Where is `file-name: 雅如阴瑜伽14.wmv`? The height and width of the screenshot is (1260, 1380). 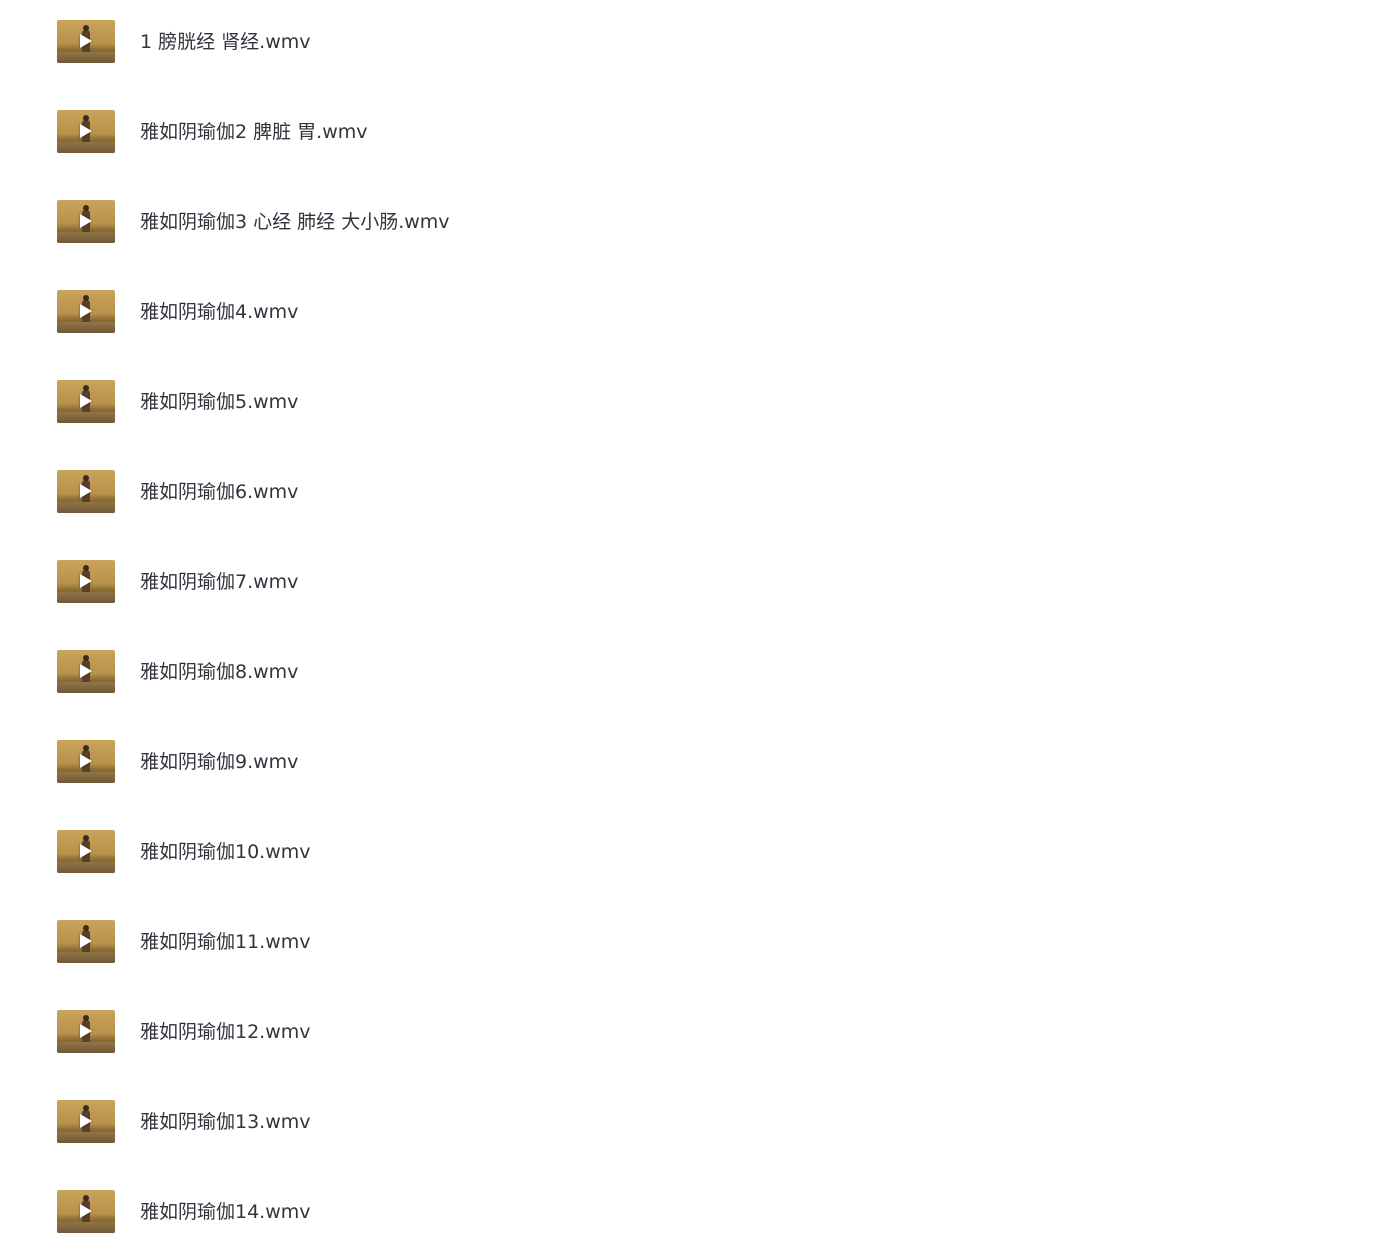
file-name: 雅如阴瑜伽14.wmv is located at coordinates (225, 1212).